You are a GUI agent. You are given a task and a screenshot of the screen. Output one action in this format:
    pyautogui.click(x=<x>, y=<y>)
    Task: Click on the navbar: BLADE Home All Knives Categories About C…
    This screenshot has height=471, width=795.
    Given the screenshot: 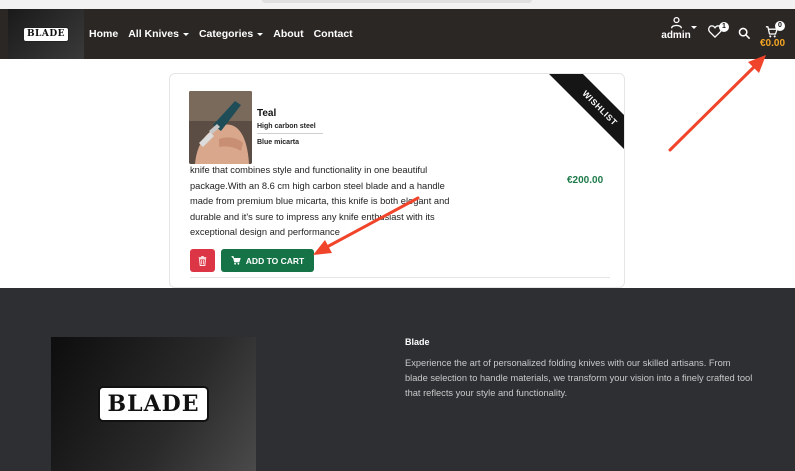 What is the action you would take?
    pyautogui.click(x=397, y=34)
    